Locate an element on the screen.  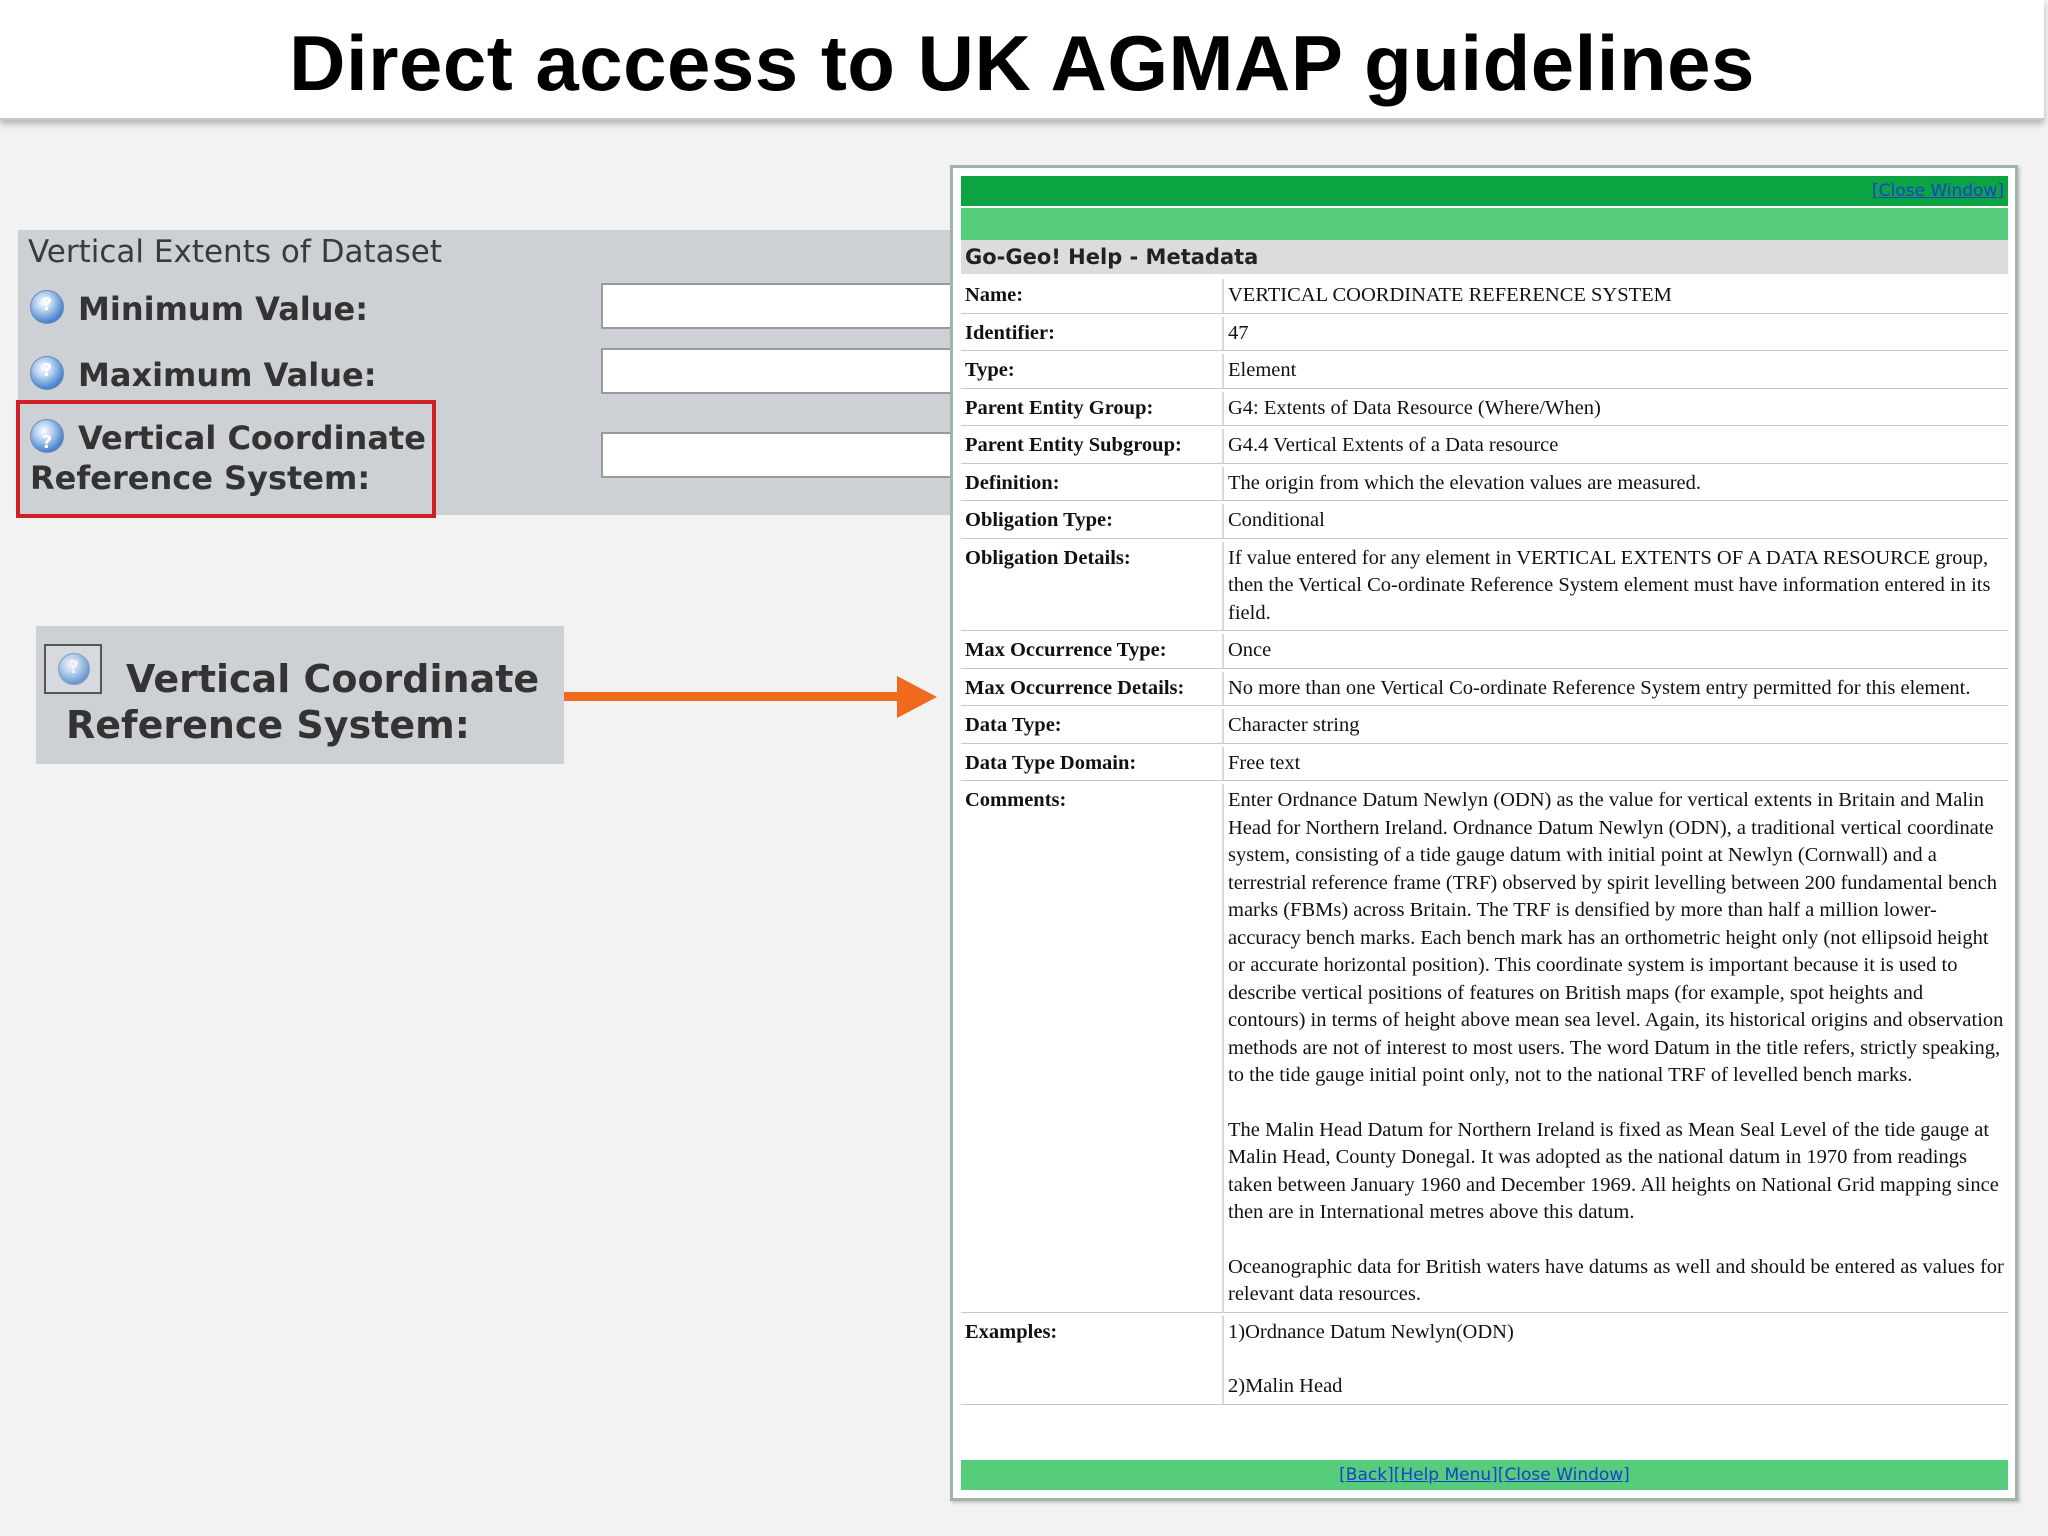
zoomed-label-text: Vertical Coordinate Reference System: is located at coordinates (302, 702).